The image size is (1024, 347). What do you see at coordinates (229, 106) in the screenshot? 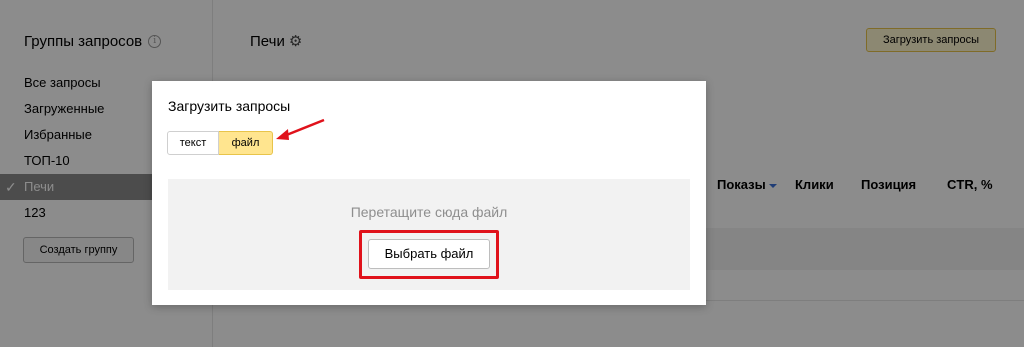
I see `dialog-title: Загрузить запросы` at bounding box center [229, 106].